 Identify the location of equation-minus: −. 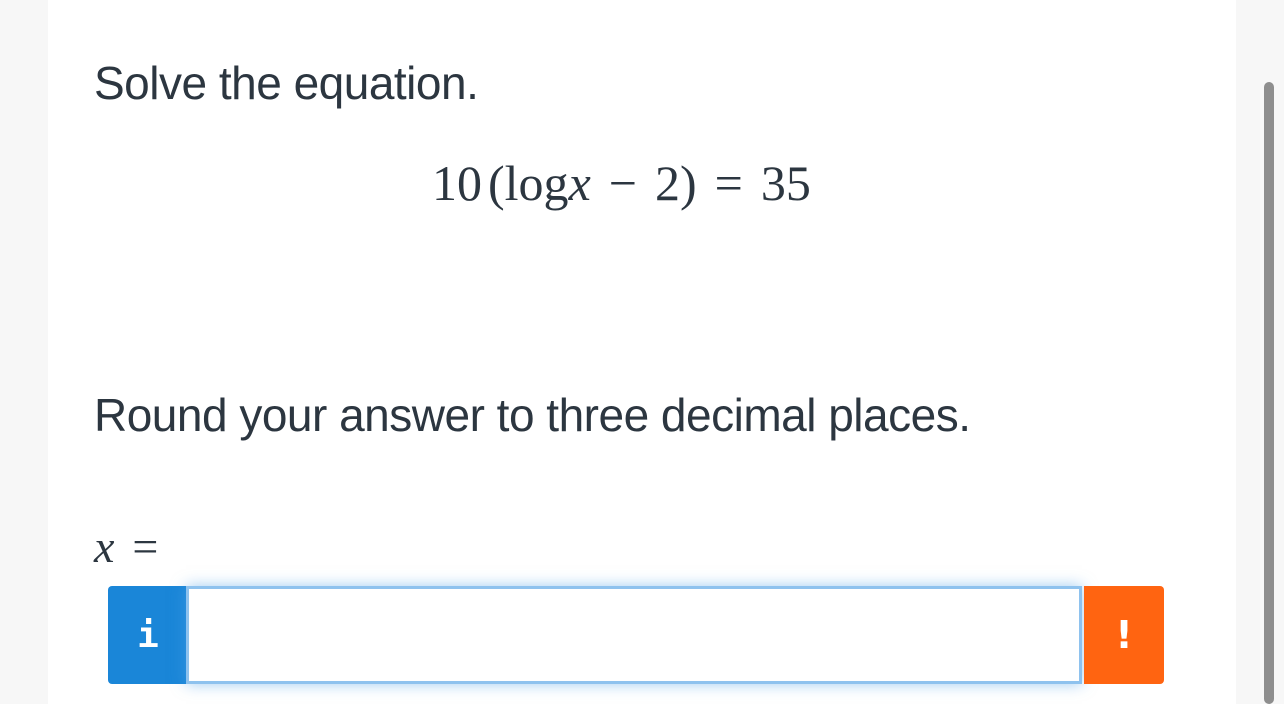
(622, 183).